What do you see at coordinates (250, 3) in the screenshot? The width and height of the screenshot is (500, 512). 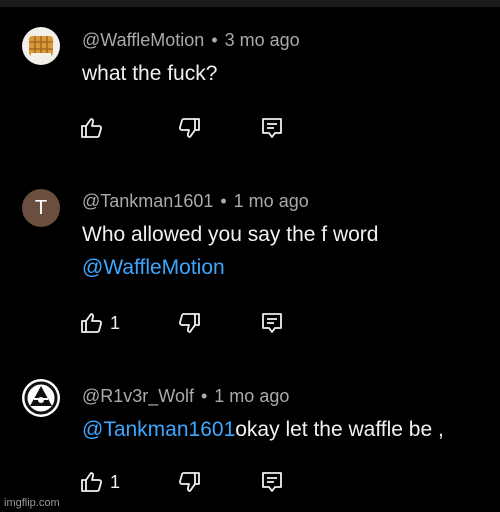 I see `top-bar` at bounding box center [250, 3].